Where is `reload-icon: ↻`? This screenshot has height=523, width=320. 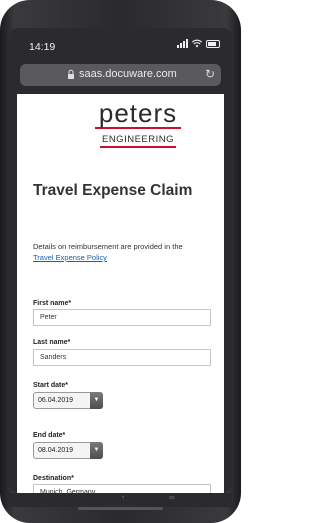
reload-icon: ↻ is located at coordinates (210, 74).